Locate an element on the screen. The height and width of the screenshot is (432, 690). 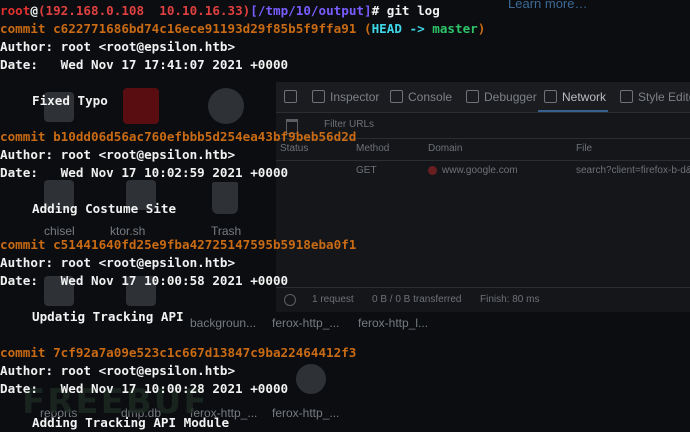
commit-hash: b10dd06d56ac760efbbb5d254ea43bf9beb56d2d is located at coordinates (205, 136).